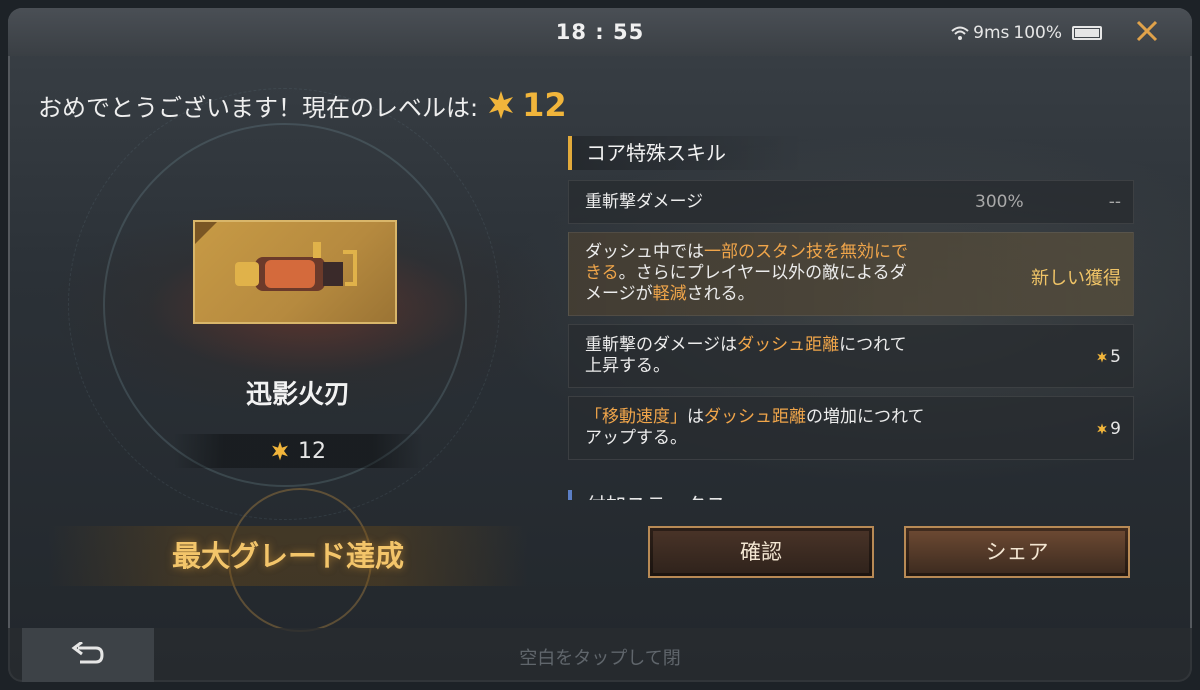  Describe the element at coordinates (1115, 357) in the screenshot. I see `unlock-level-value: 5` at that location.